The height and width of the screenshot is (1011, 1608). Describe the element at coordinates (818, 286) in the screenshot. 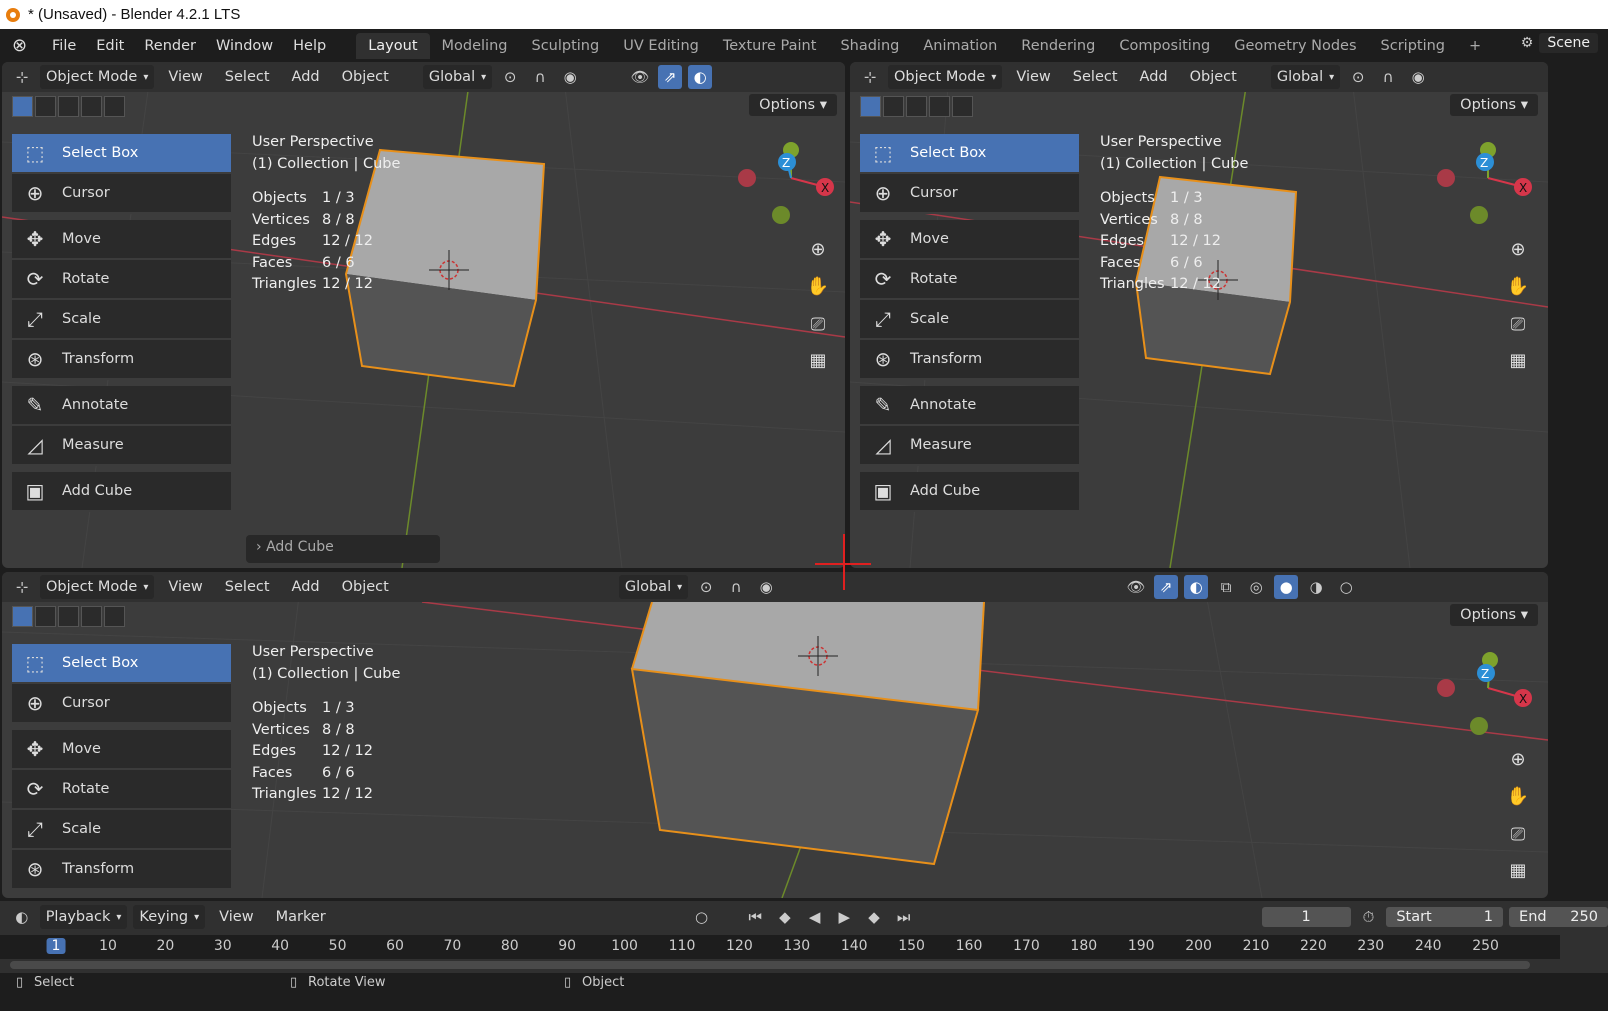

I see `pan-hand-icon: ✋` at that location.